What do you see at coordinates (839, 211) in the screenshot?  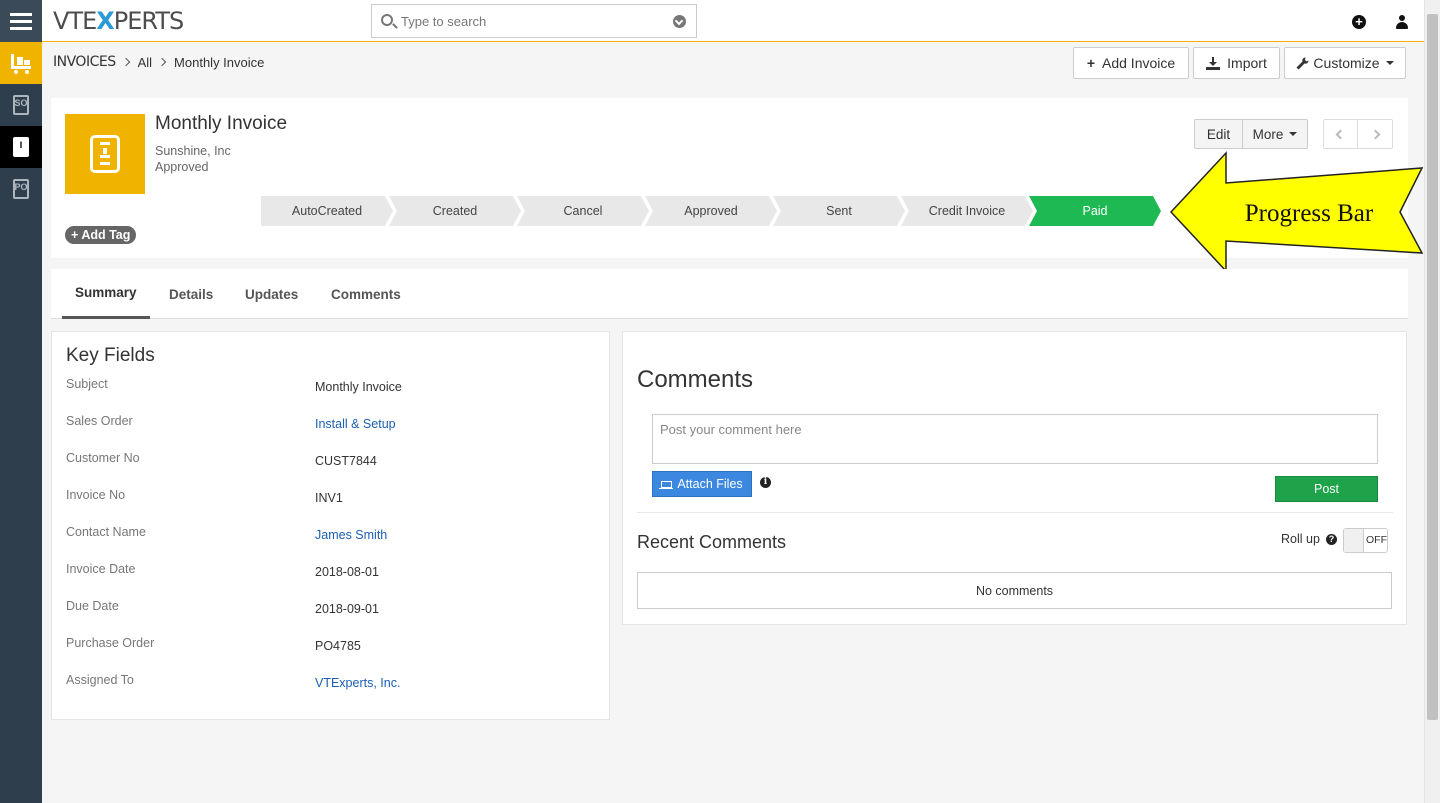 I see `progress-step: Sent` at bounding box center [839, 211].